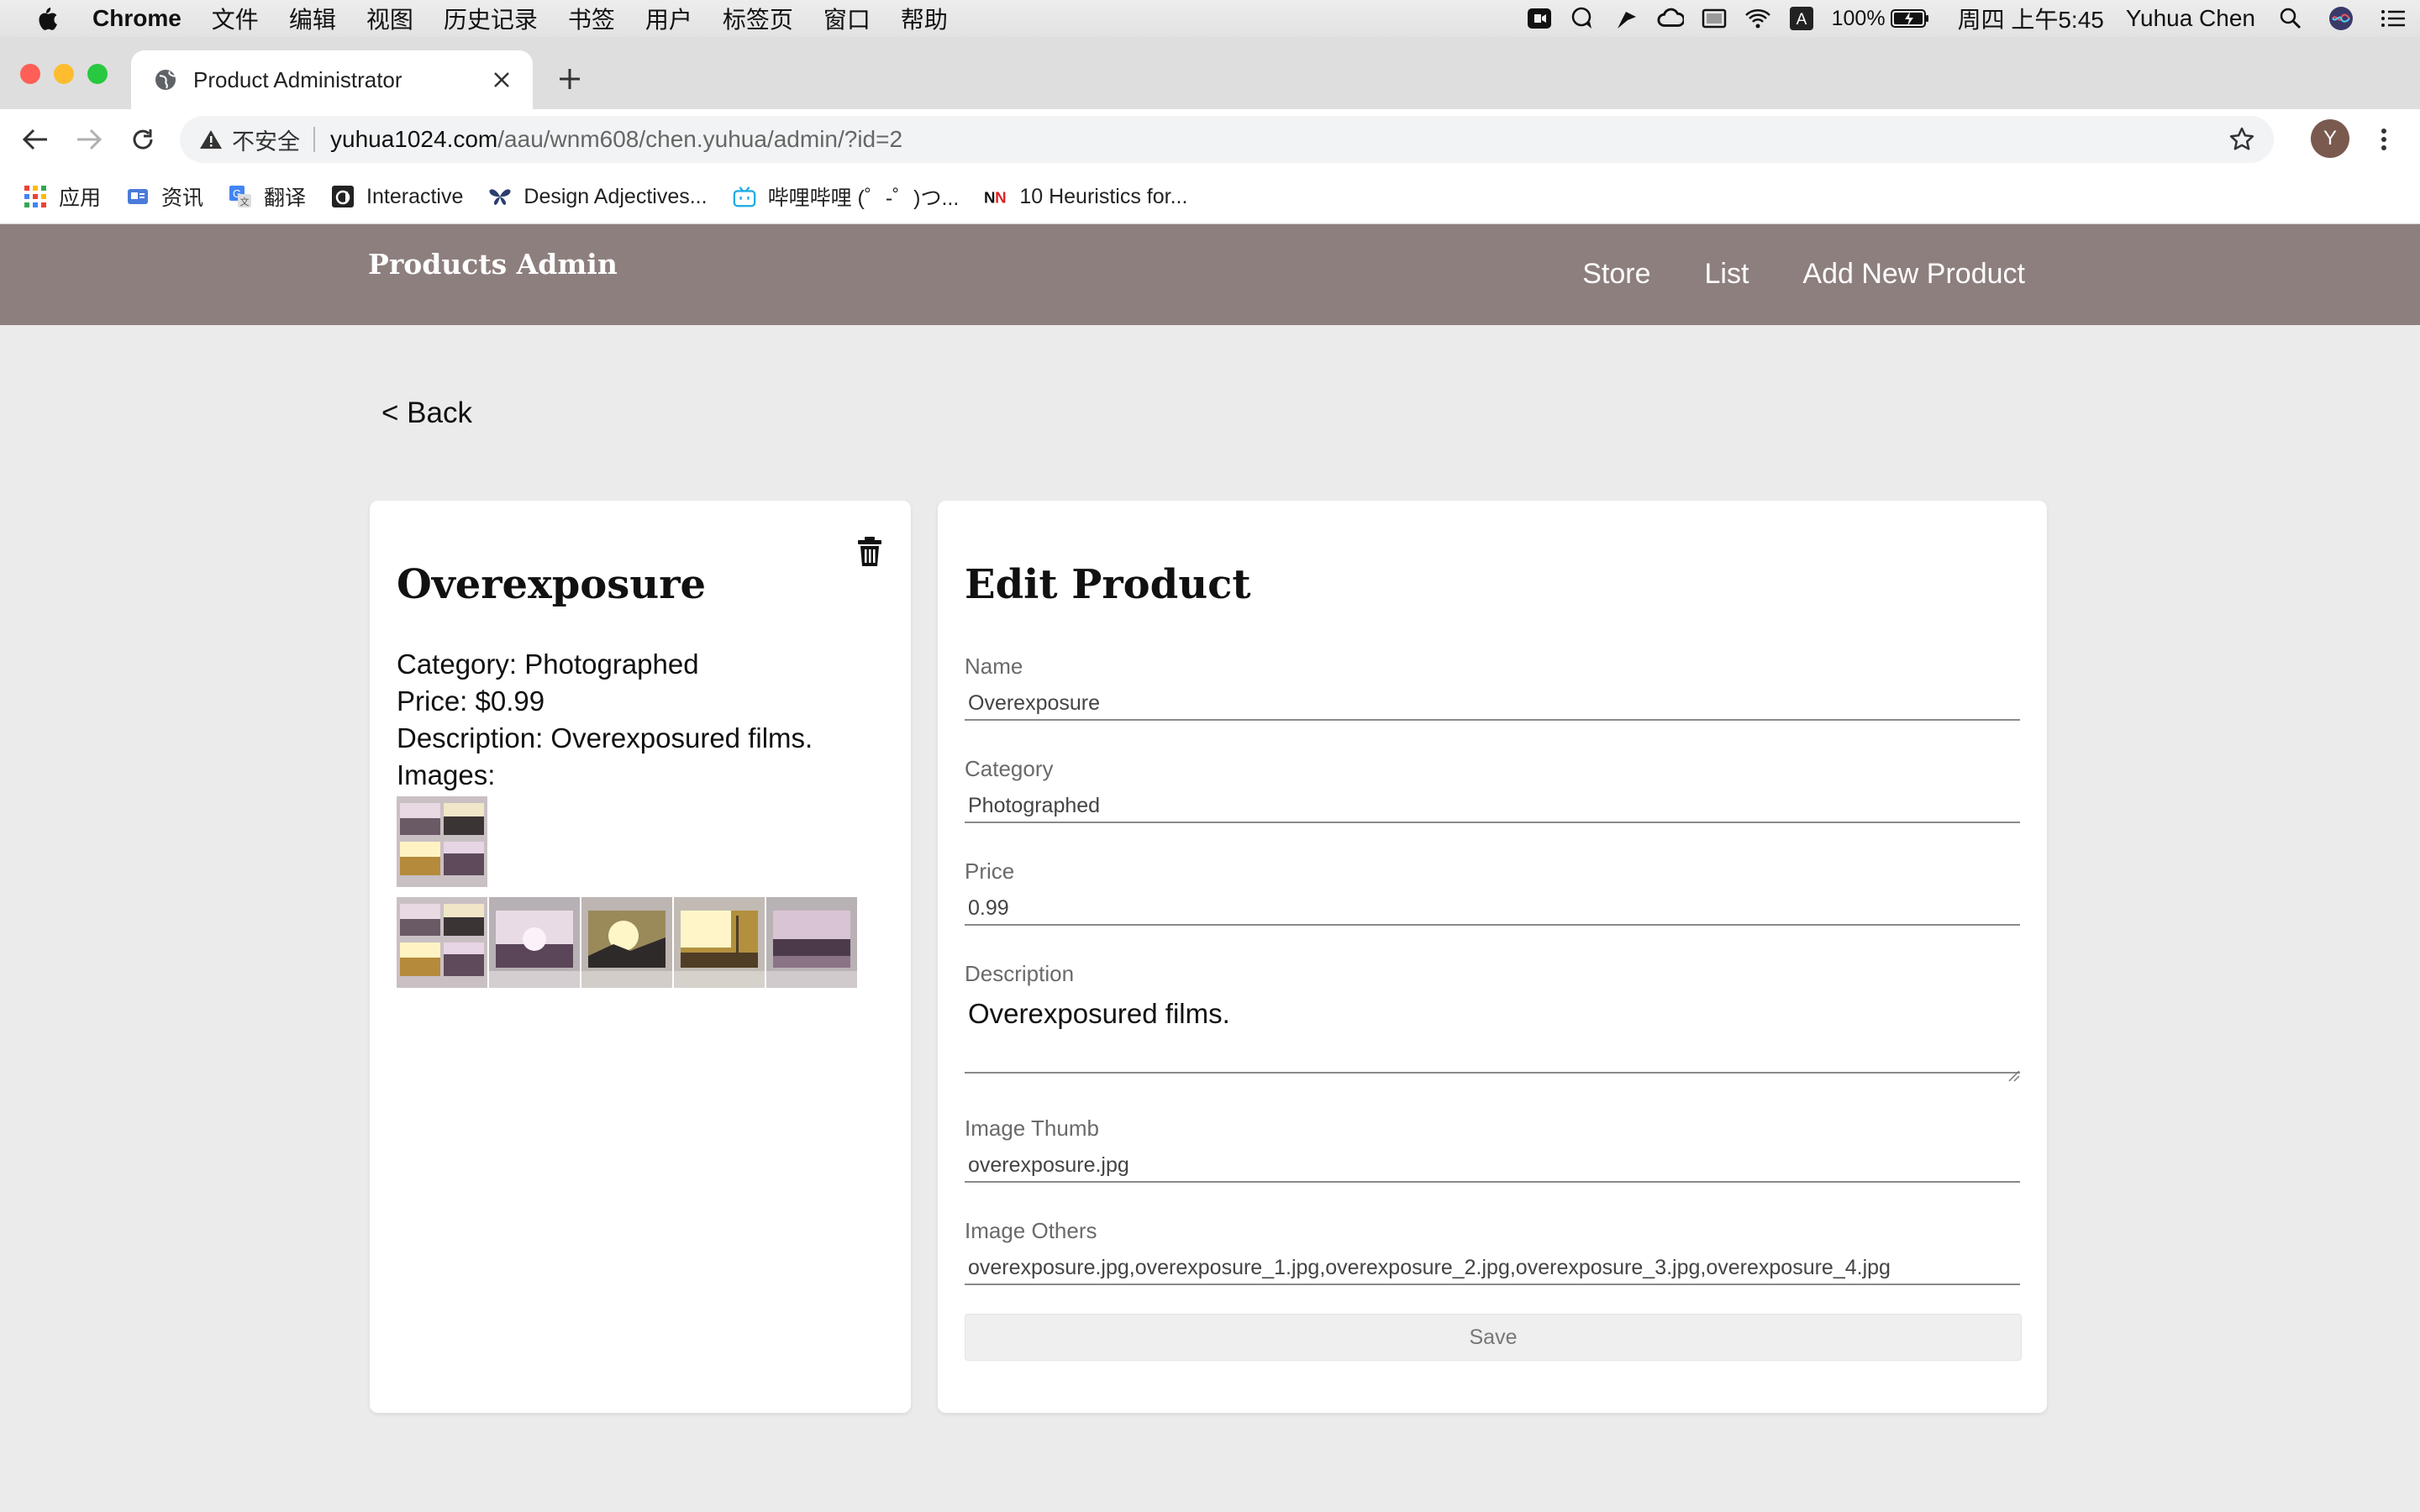  Describe the element at coordinates (235, 18) in the screenshot. I see `menu-file: 文件` at that location.